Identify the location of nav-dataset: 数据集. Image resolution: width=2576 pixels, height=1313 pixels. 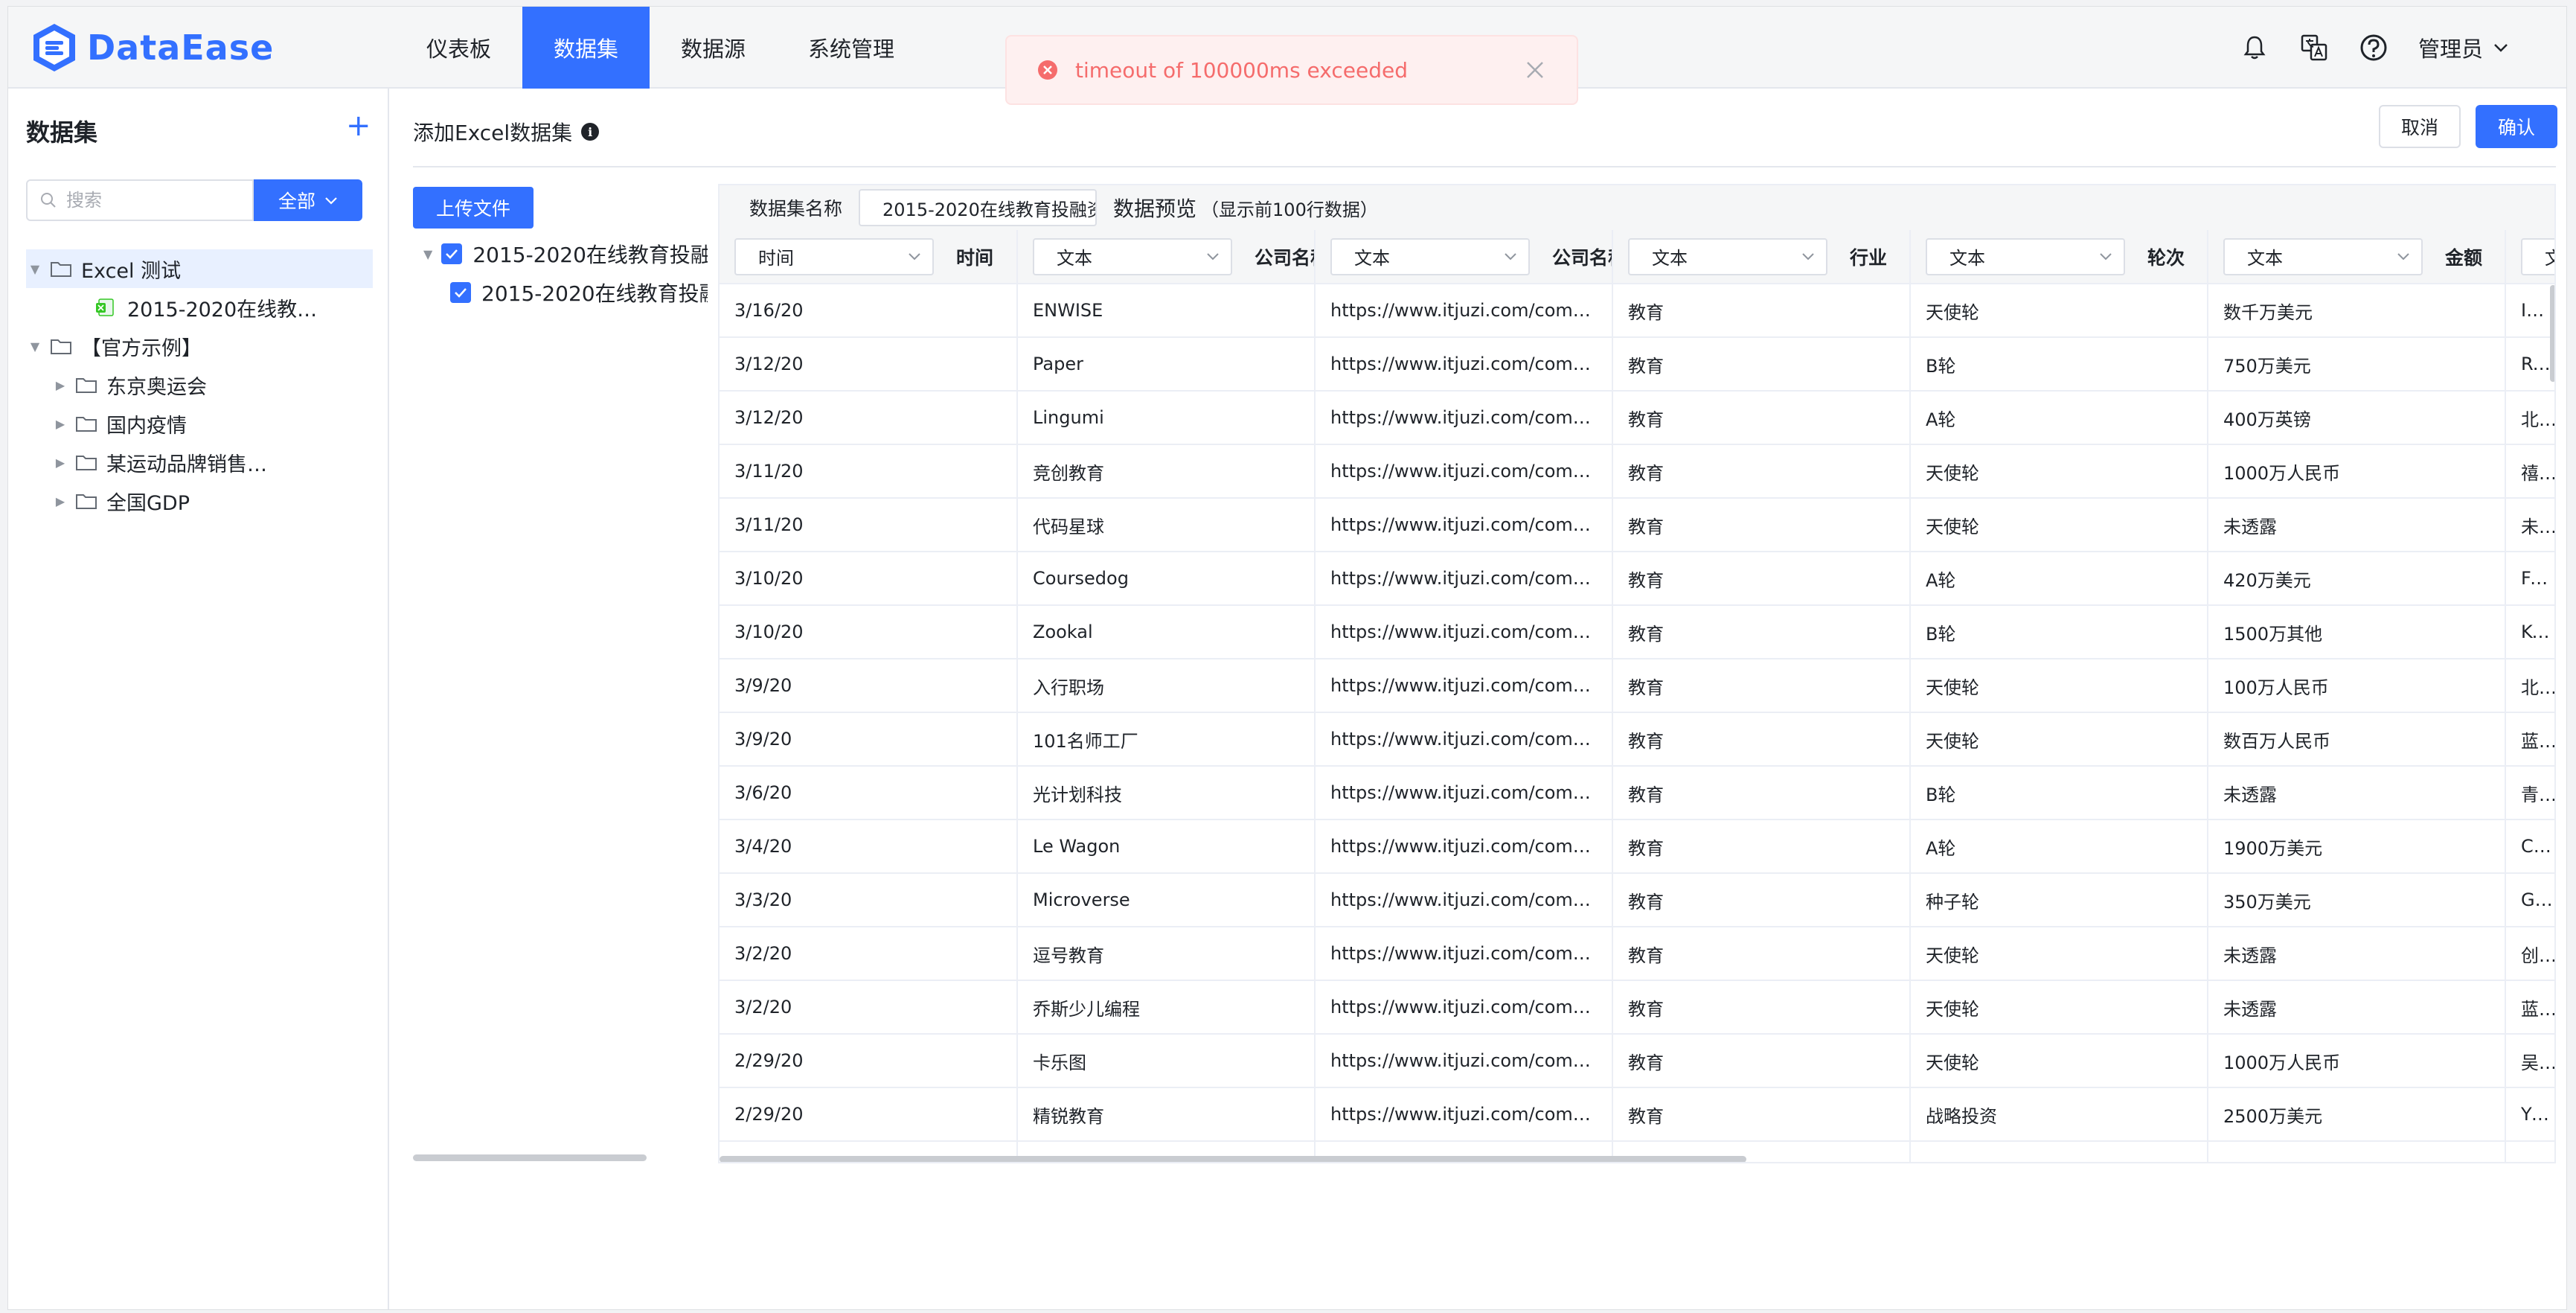
(586, 48).